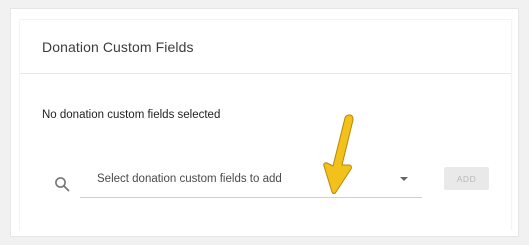 Image resolution: width=529 pixels, height=245 pixels. Describe the element at coordinates (62, 184) in the screenshot. I see `search-icon` at that location.